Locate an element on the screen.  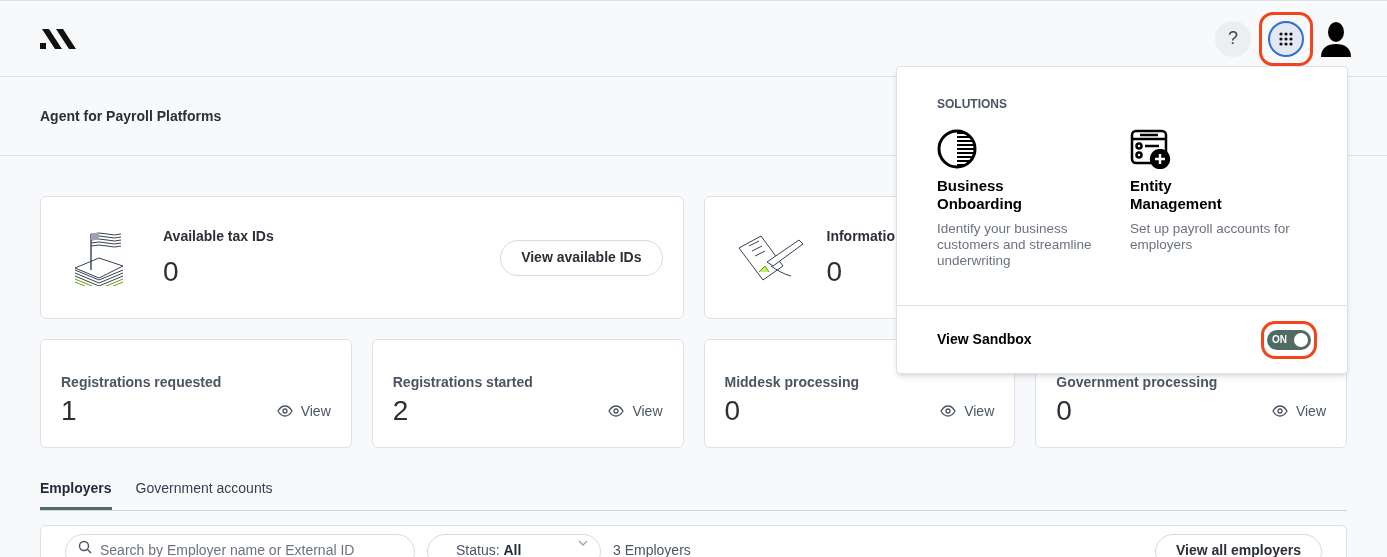
form-with-plus-icon is located at coordinates (1151, 149).